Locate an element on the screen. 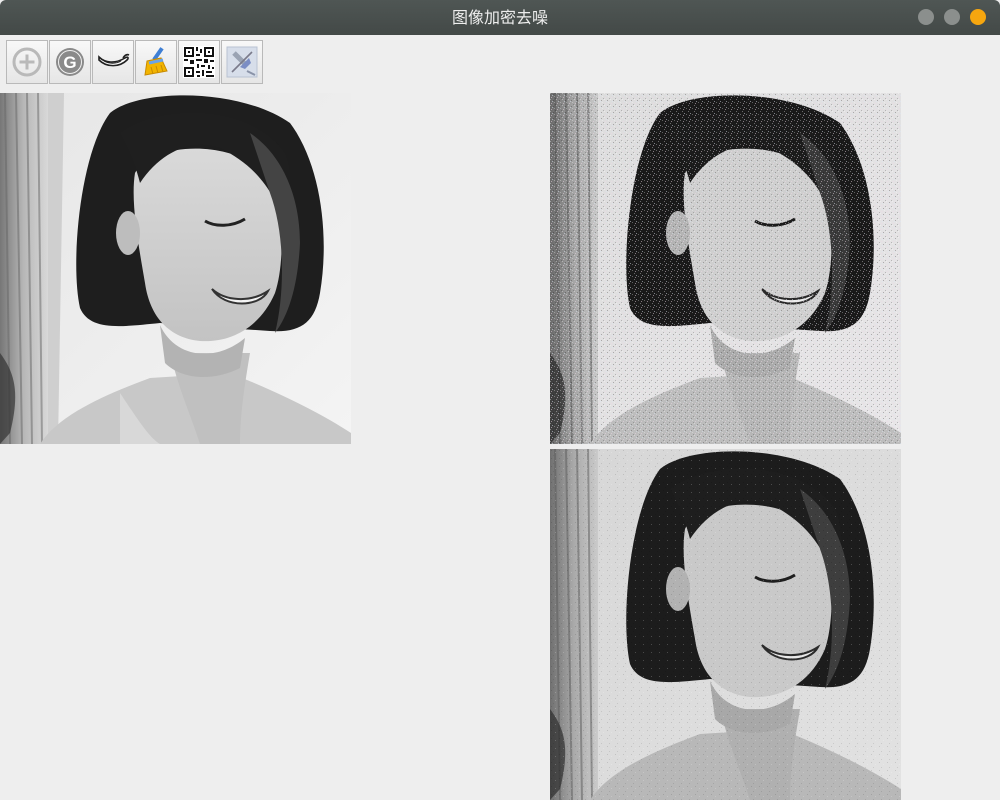 This screenshot has width=1000, height=800. broom-icon is located at coordinates (156, 61).